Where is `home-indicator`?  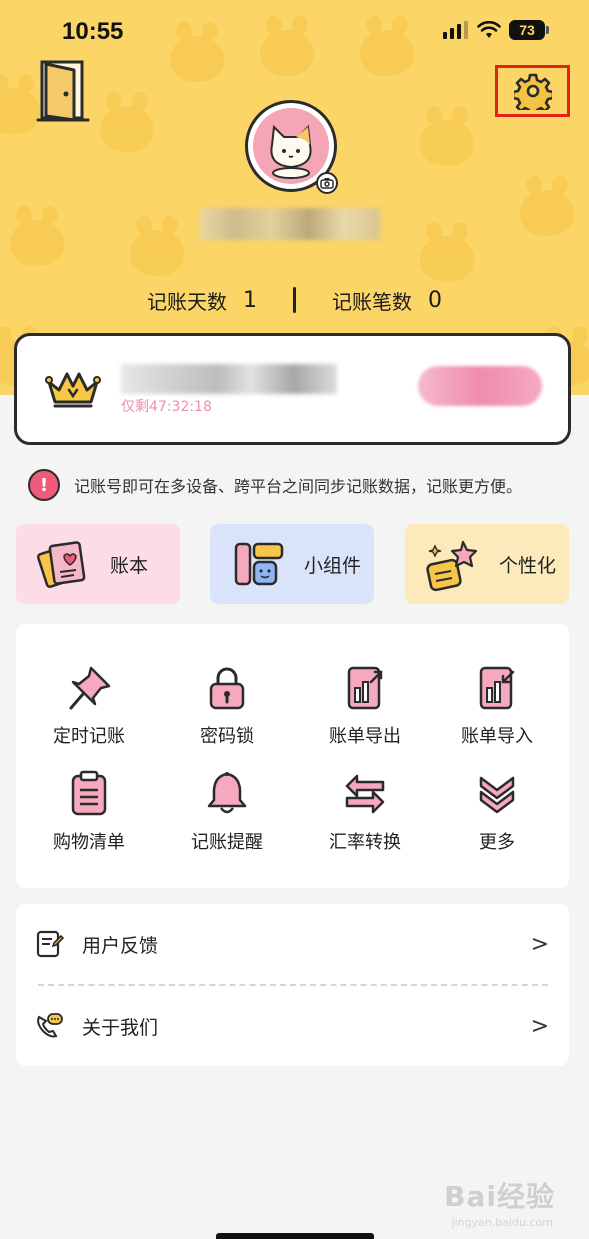 home-indicator is located at coordinates (295, 1236).